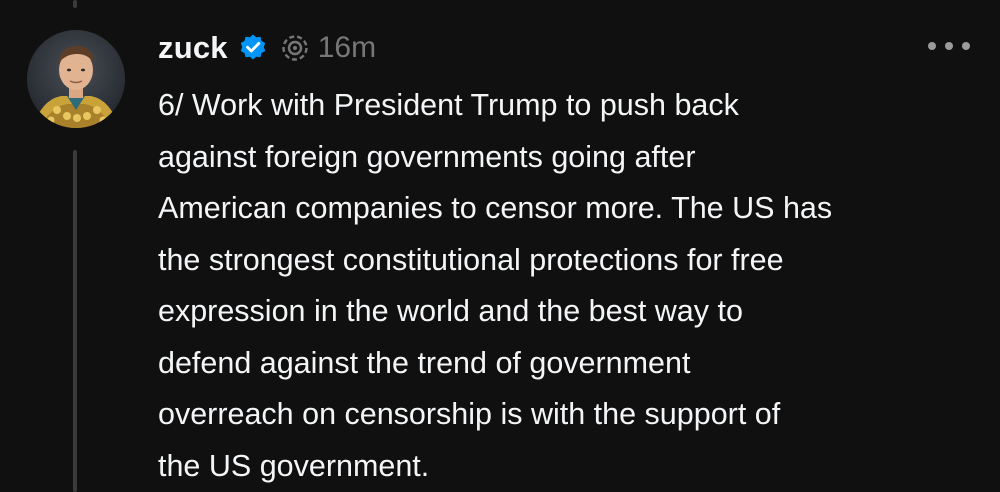  Describe the element at coordinates (193, 48) in the screenshot. I see `username: zuck` at that location.